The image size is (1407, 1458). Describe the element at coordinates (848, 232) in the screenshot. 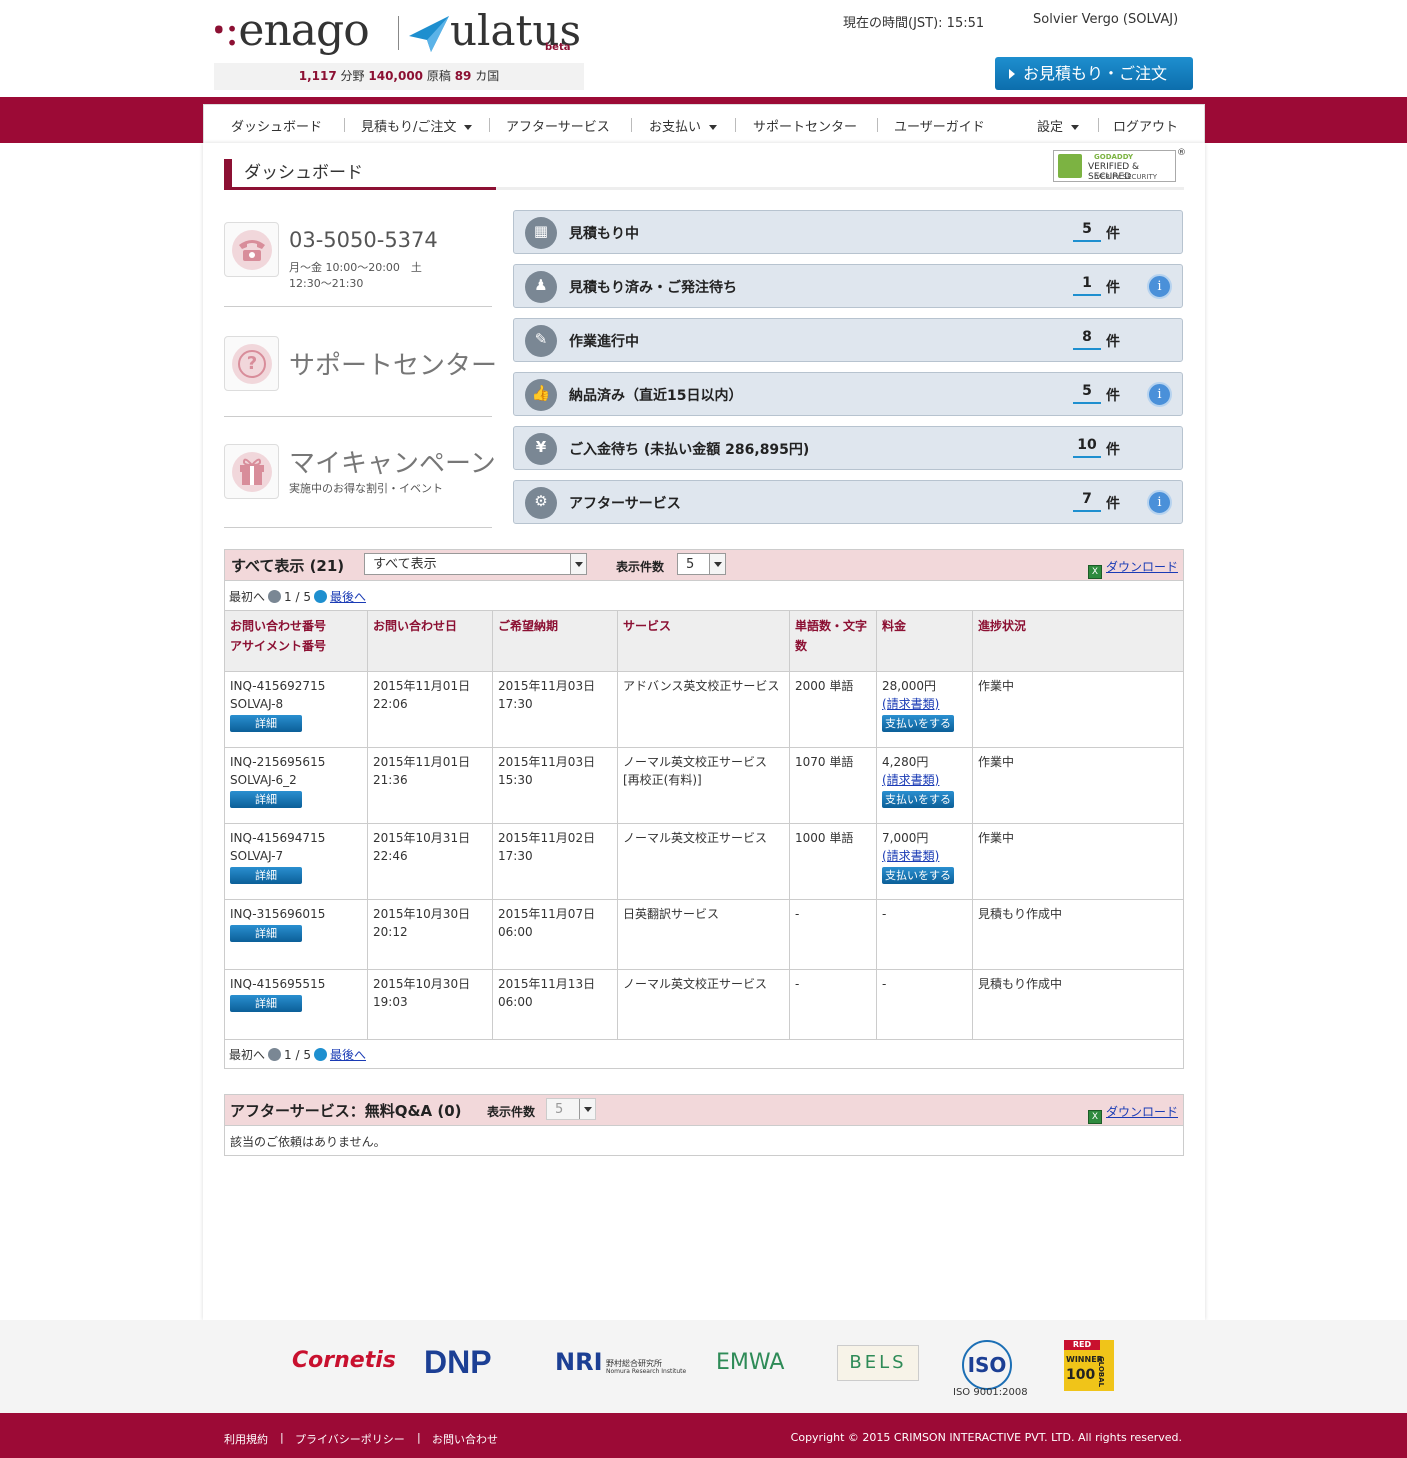

I see `status-panel: ▦ 見積もり中 5 件` at that location.